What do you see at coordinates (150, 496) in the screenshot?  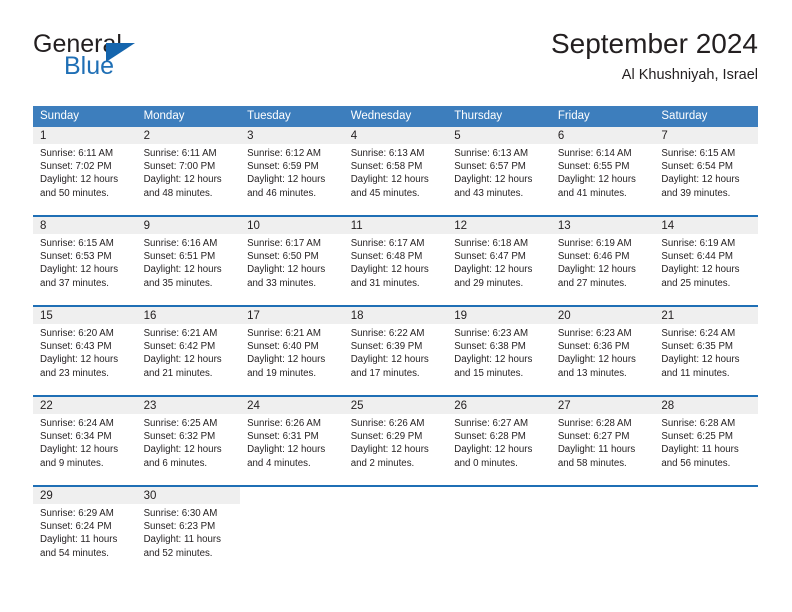 I see `day-number: 30` at bounding box center [150, 496].